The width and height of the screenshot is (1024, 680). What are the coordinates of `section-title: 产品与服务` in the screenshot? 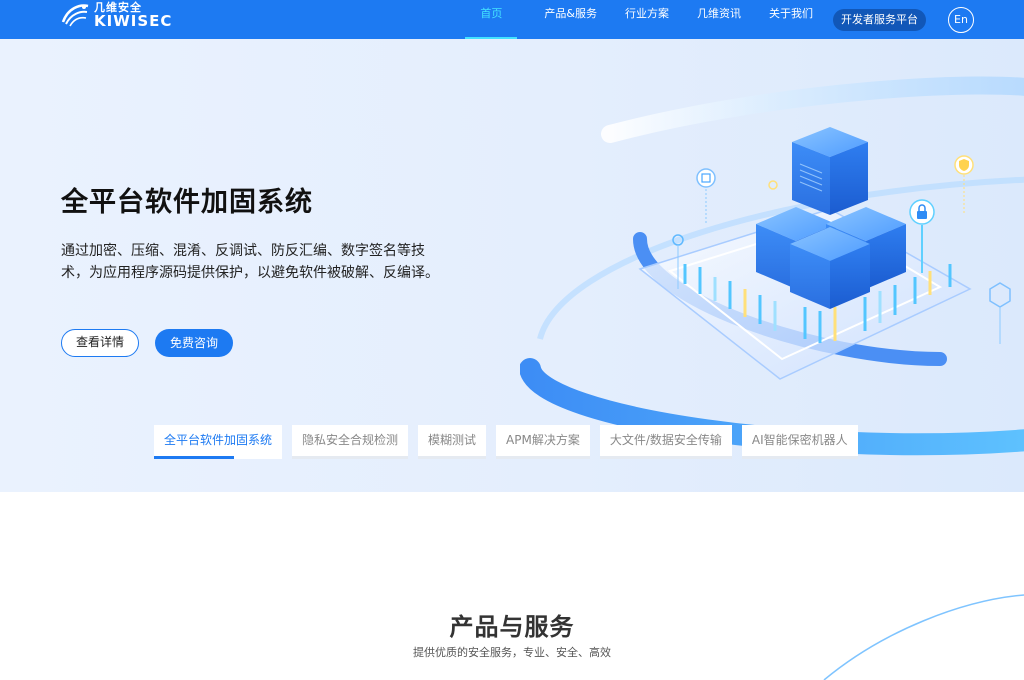 It's located at (512, 627).